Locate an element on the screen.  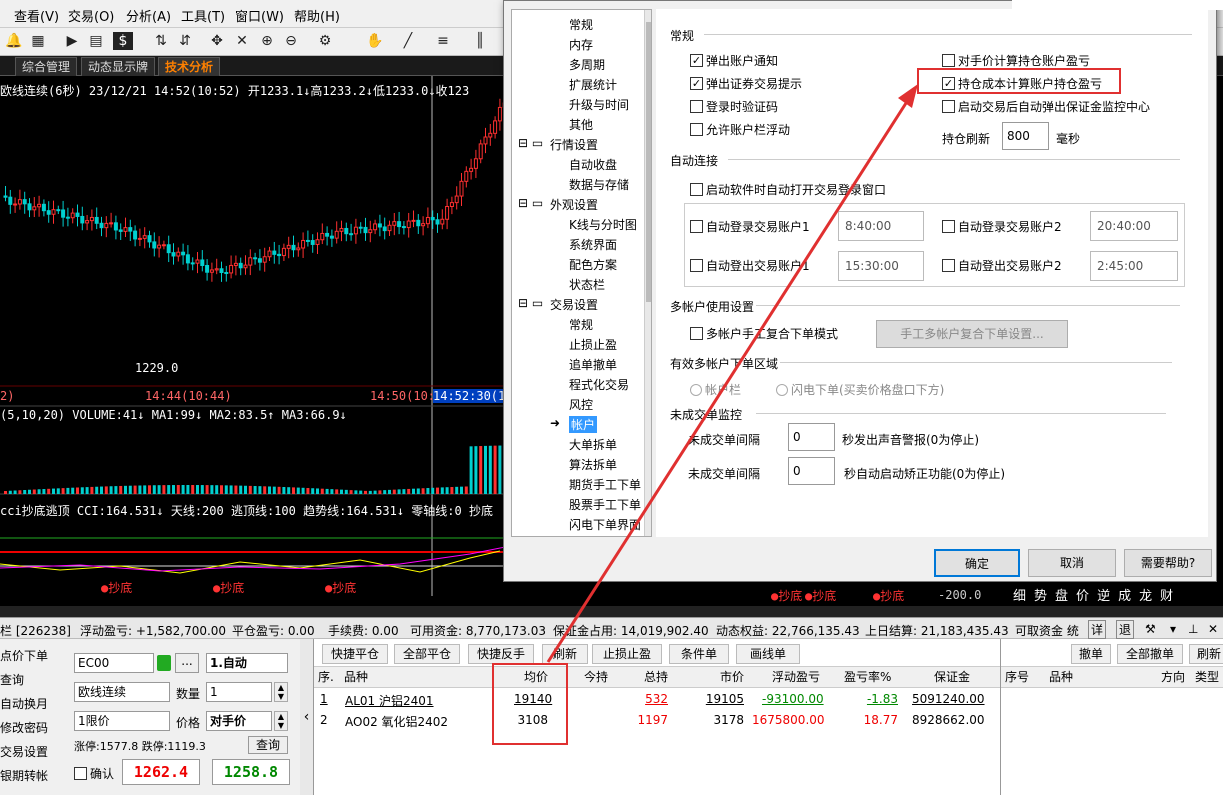
nav-change-password: 修改密码 is located at coordinates (24, 727).